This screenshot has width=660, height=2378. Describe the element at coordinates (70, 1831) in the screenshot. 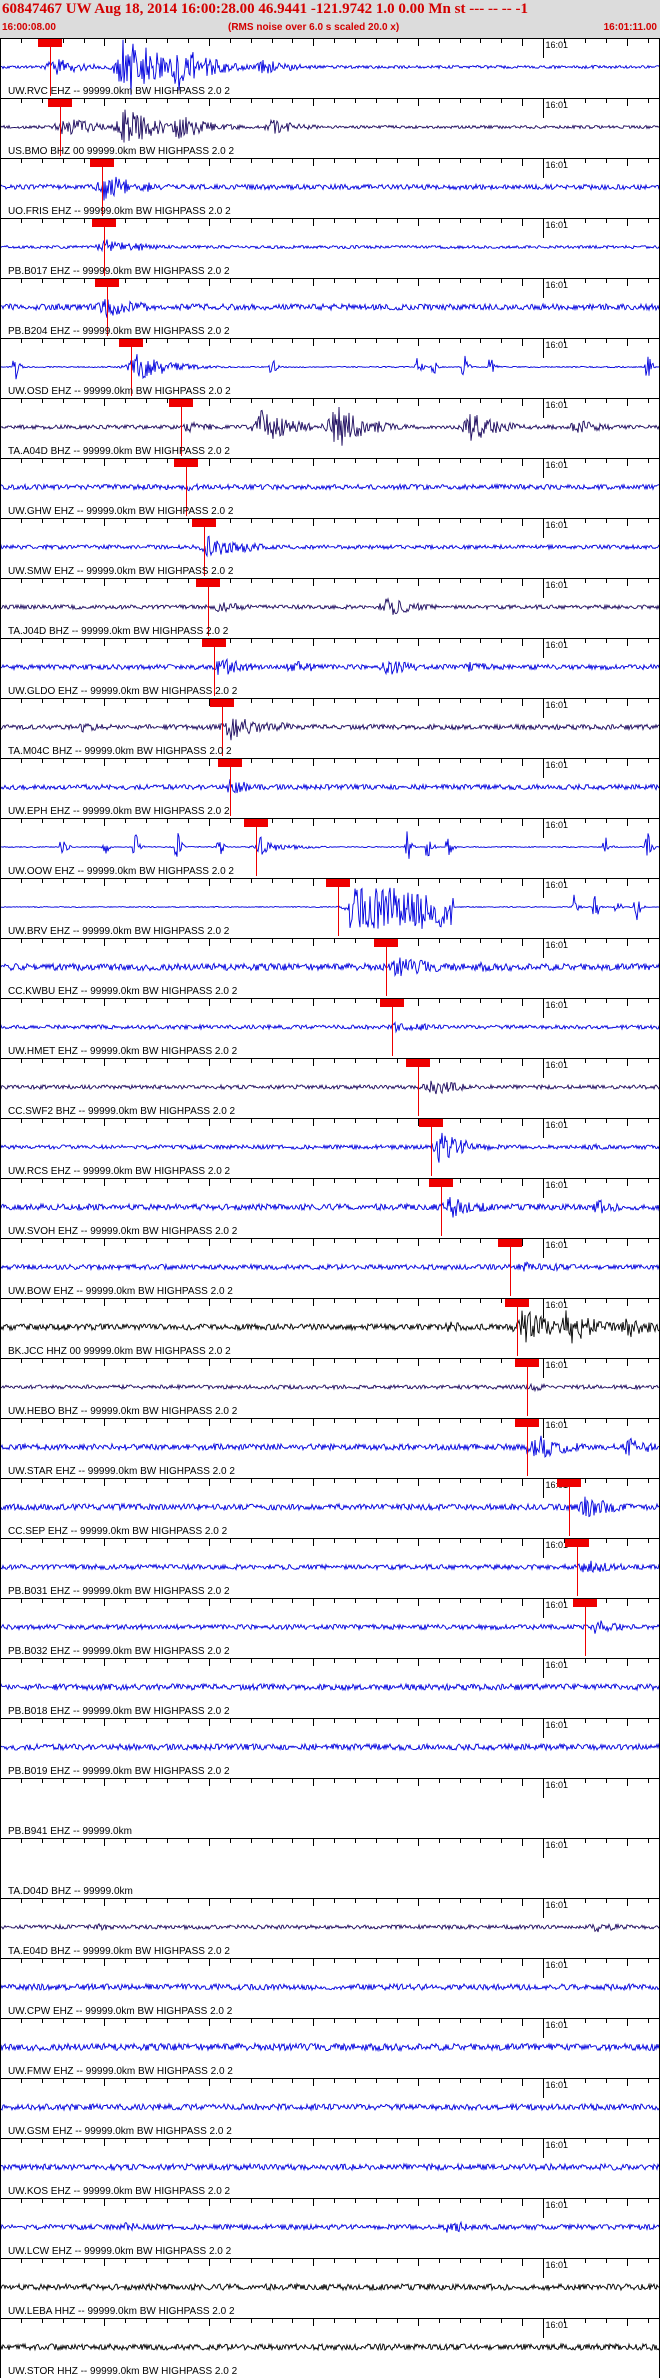

I see `station-label: PB.B941 EHZ -- 99999.0km` at that location.